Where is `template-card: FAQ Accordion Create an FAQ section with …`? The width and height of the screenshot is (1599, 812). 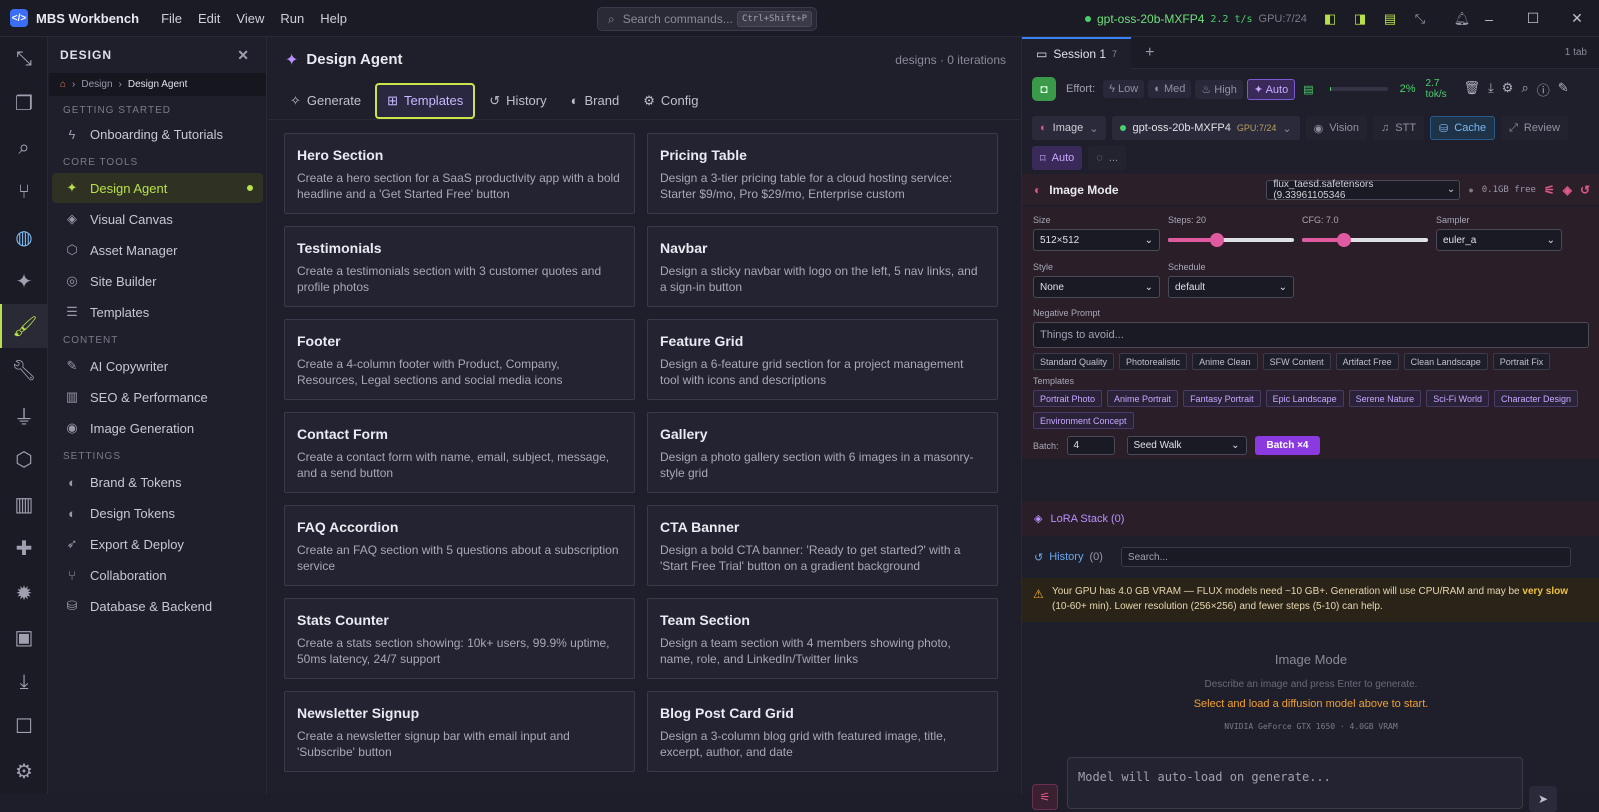
template-card: FAQ Accordion Create an FAQ section with … is located at coordinates (459, 545).